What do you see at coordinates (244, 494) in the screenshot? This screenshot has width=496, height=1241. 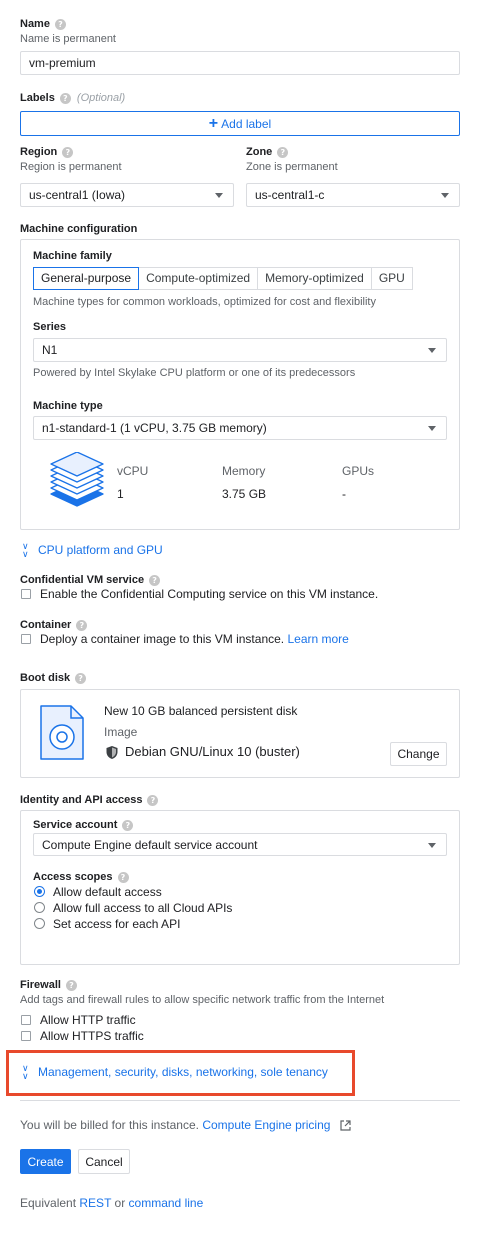 I see `memory-value: 3.75 GB` at bounding box center [244, 494].